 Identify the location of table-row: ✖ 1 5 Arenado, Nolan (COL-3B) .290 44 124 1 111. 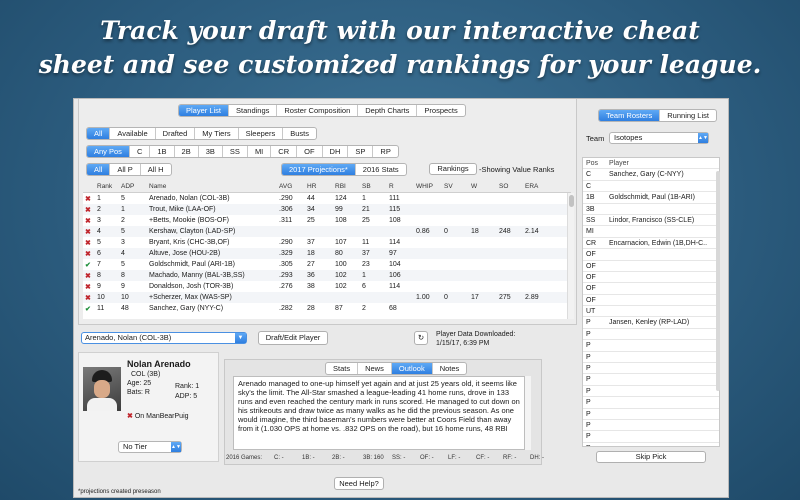
(325, 198).